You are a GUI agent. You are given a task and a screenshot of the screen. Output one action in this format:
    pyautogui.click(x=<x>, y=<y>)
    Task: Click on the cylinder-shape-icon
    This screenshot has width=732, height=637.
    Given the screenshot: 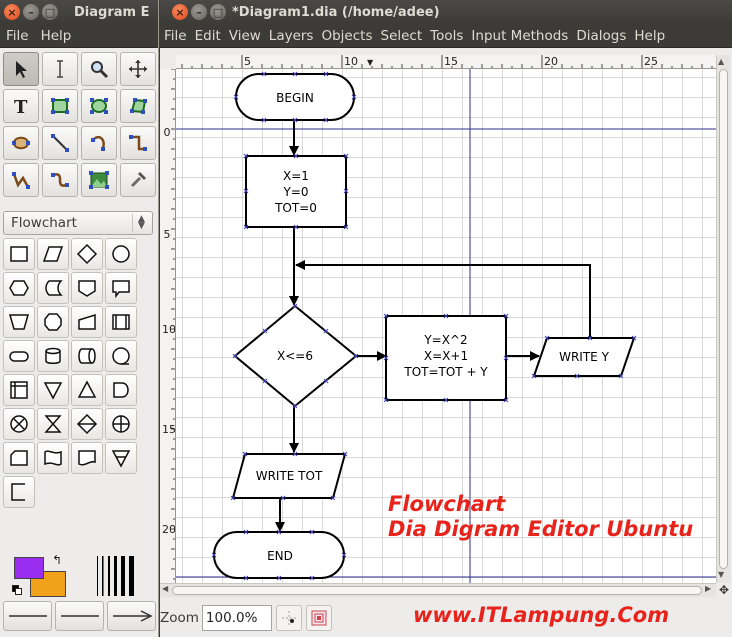 What is the action you would take?
    pyautogui.click(x=53, y=355)
    